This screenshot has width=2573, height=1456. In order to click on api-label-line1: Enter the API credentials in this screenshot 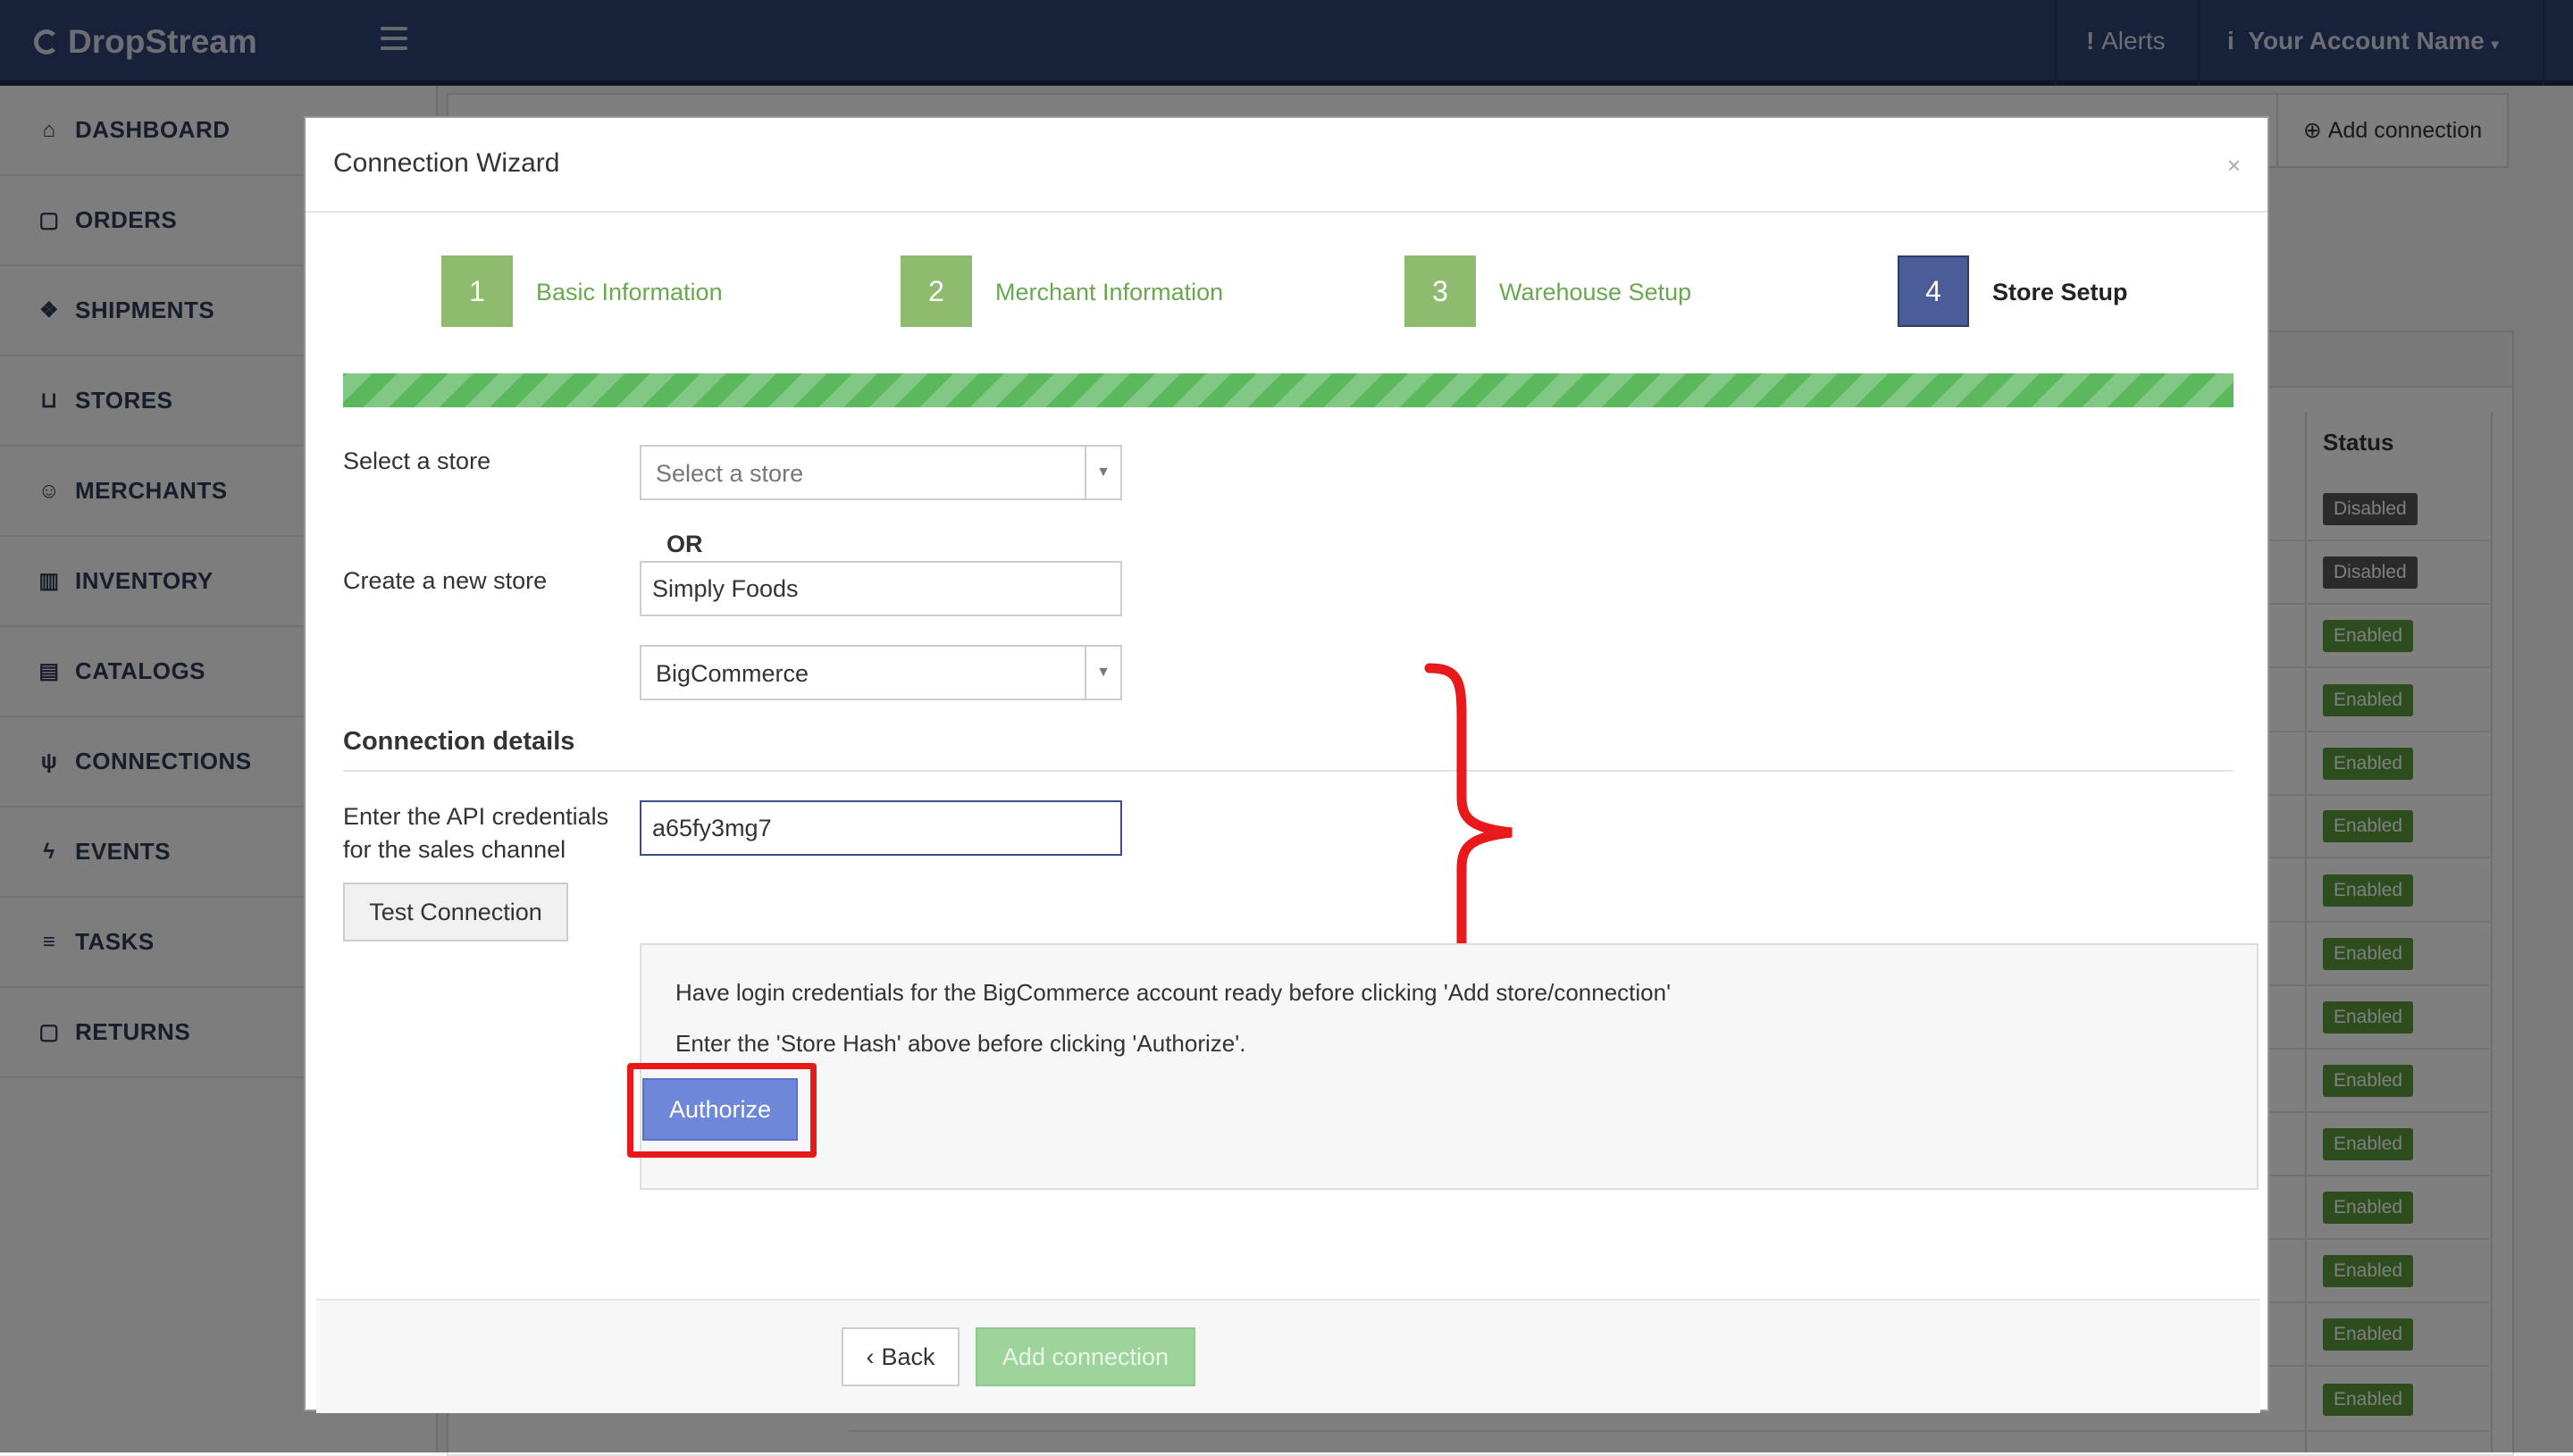, I will do `click(476, 816)`.